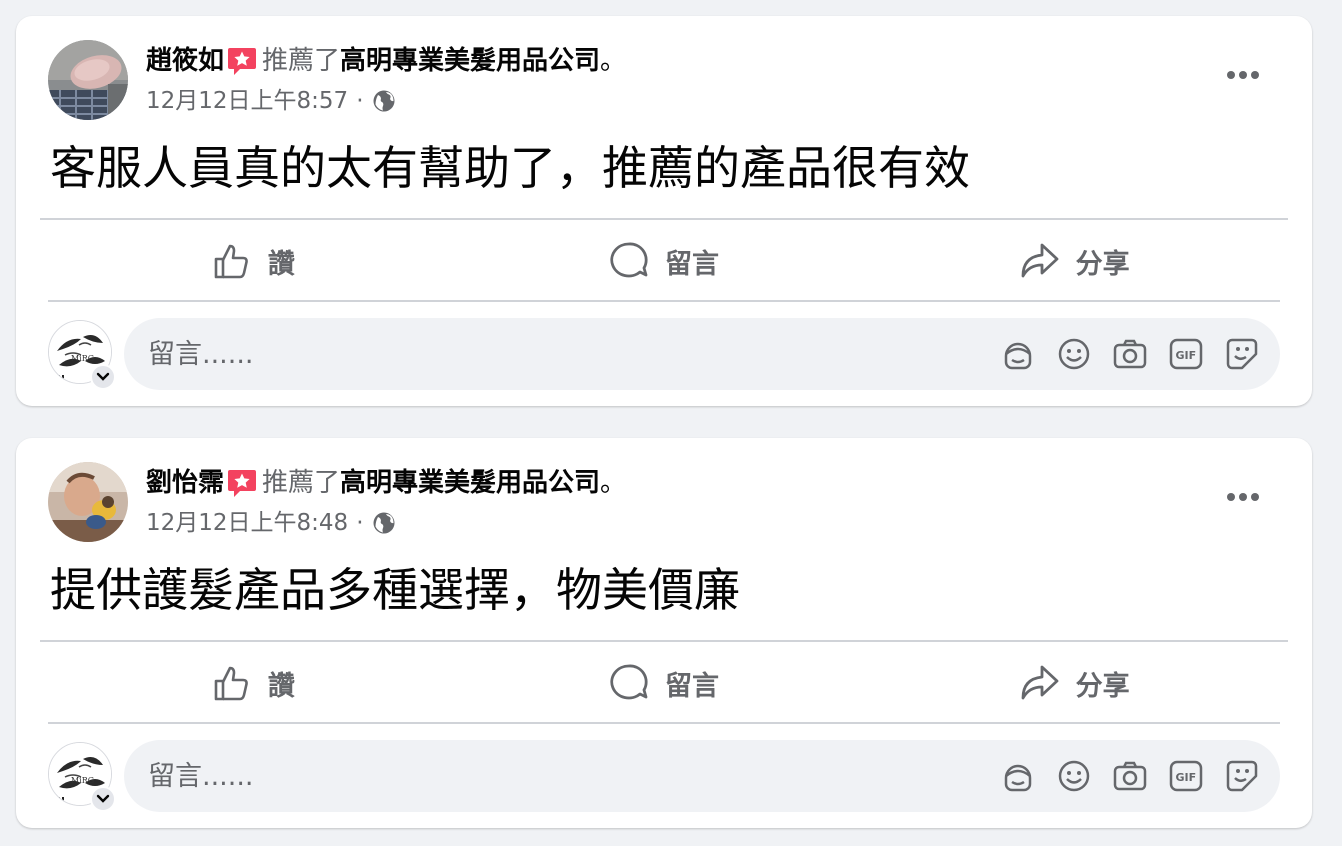 The height and width of the screenshot is (846, 1342). I want to click on post-text: 提供護髮產品多種選擇，物美價廉, so click(395, 590).